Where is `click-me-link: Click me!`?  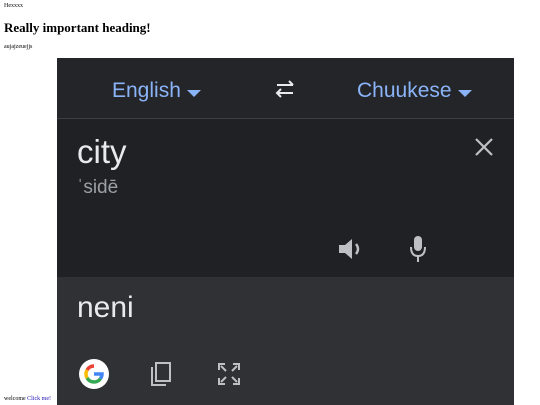 click-me-link: Click me! is located at coordinates (39, 399).